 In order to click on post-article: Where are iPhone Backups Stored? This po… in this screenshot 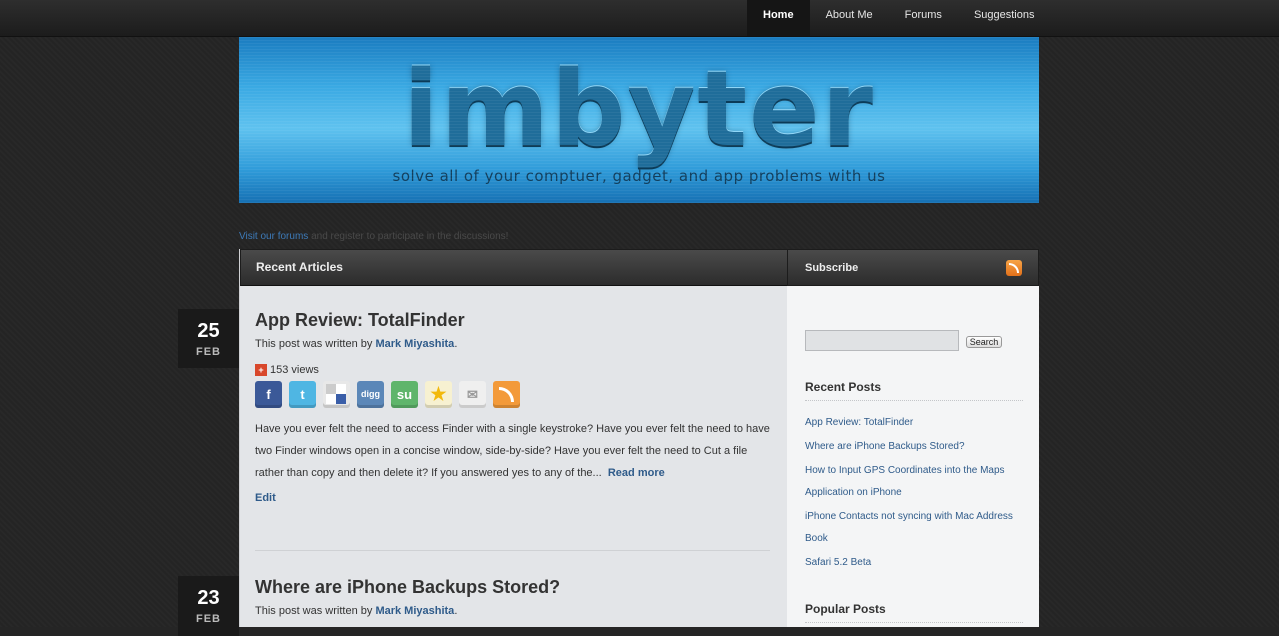, I will do `click(512, 596)`.